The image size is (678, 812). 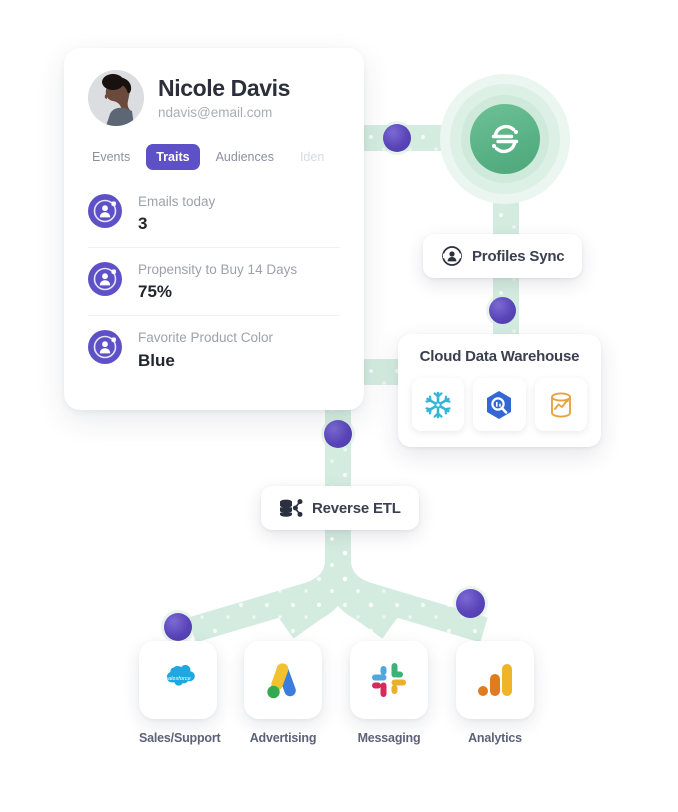 I want to click on destination-tile: salesforce, so click(x=178, y=680).